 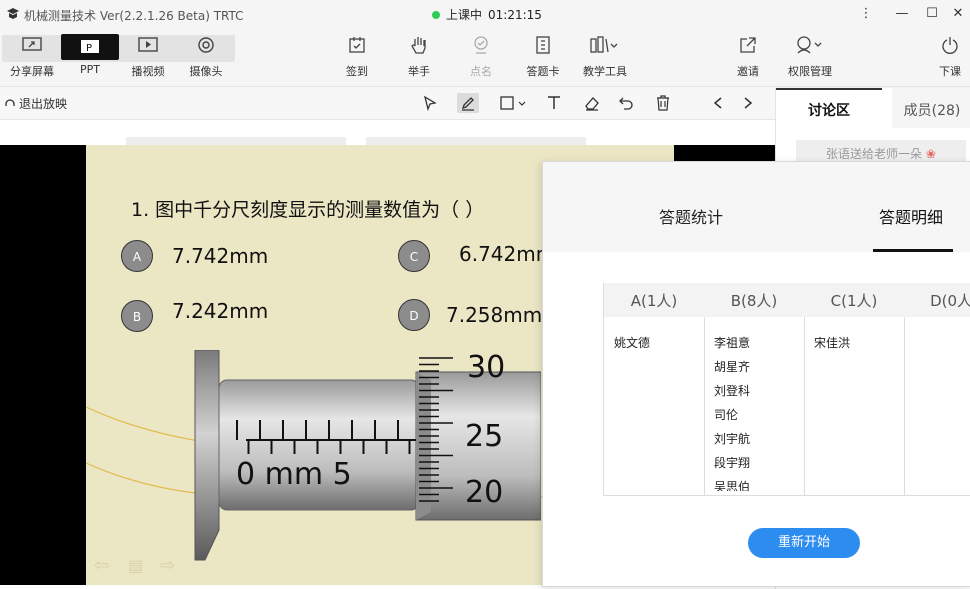 What do you see at coordinates (357, 56) in the screenshot?
I see `signin-button: 签到` at bounding box center [357, 56].